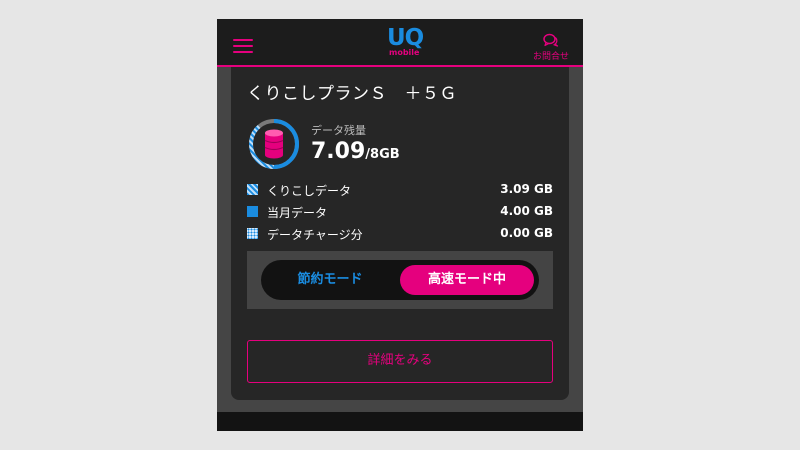  I want to click on uq-mobile-logo: UQ mobile, so click(405, 43).